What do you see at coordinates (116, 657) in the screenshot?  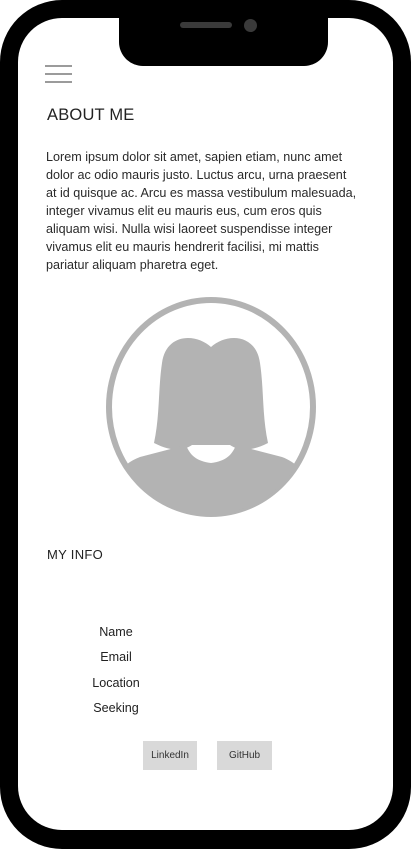 I see `info-item-email: Email` at bounding box center [116, 657].